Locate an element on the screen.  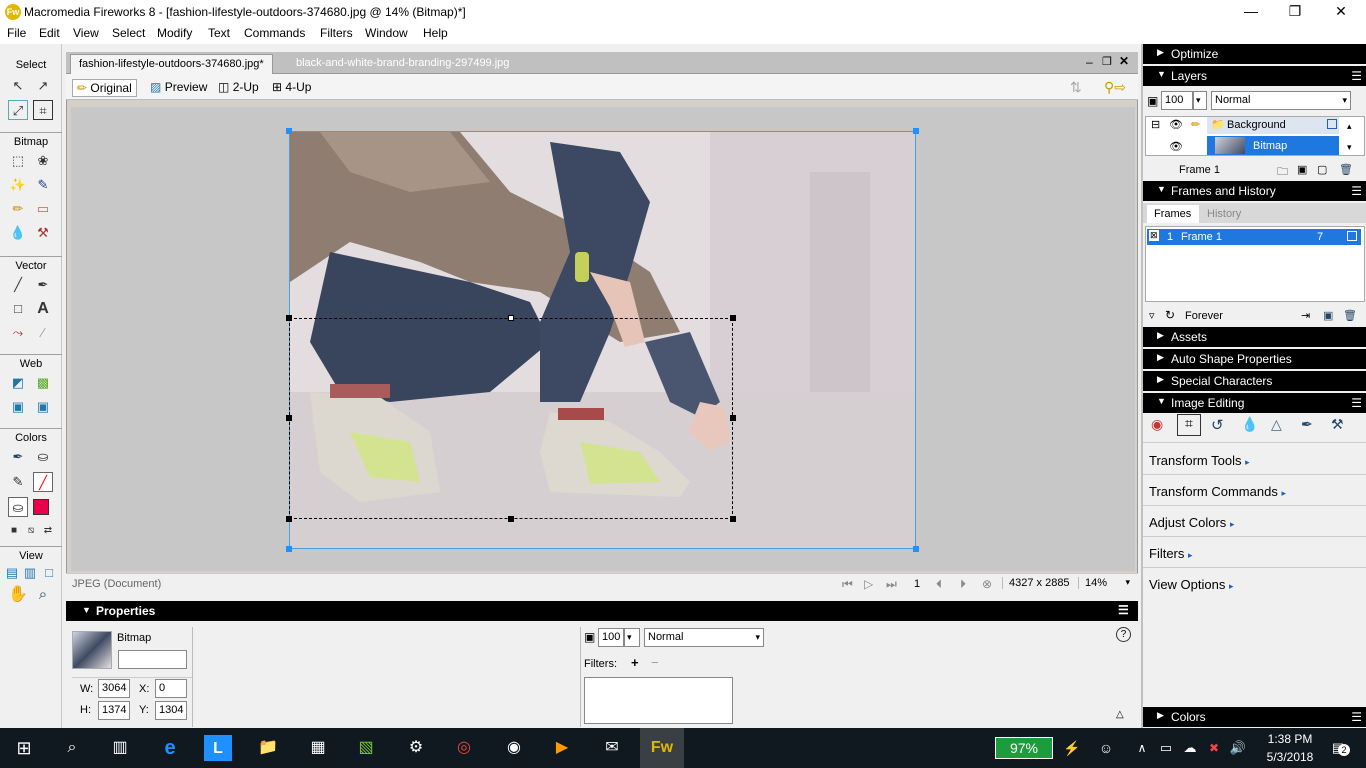
slice-tool-icon: ▩ is located at coordinates (43, 383).